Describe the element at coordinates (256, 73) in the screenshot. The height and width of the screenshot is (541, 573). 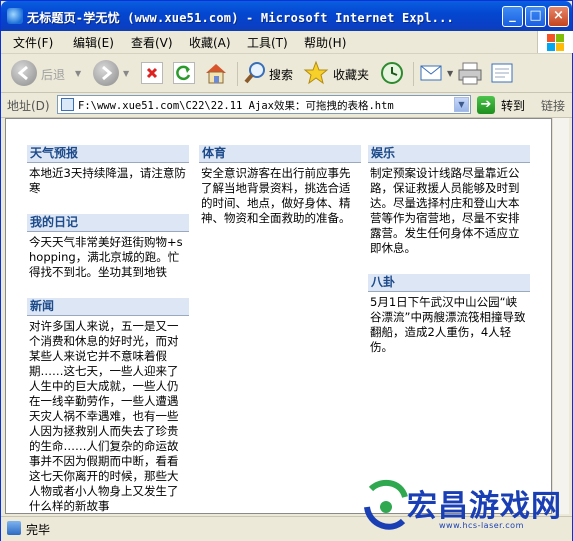
I see `search-icon` at that location.